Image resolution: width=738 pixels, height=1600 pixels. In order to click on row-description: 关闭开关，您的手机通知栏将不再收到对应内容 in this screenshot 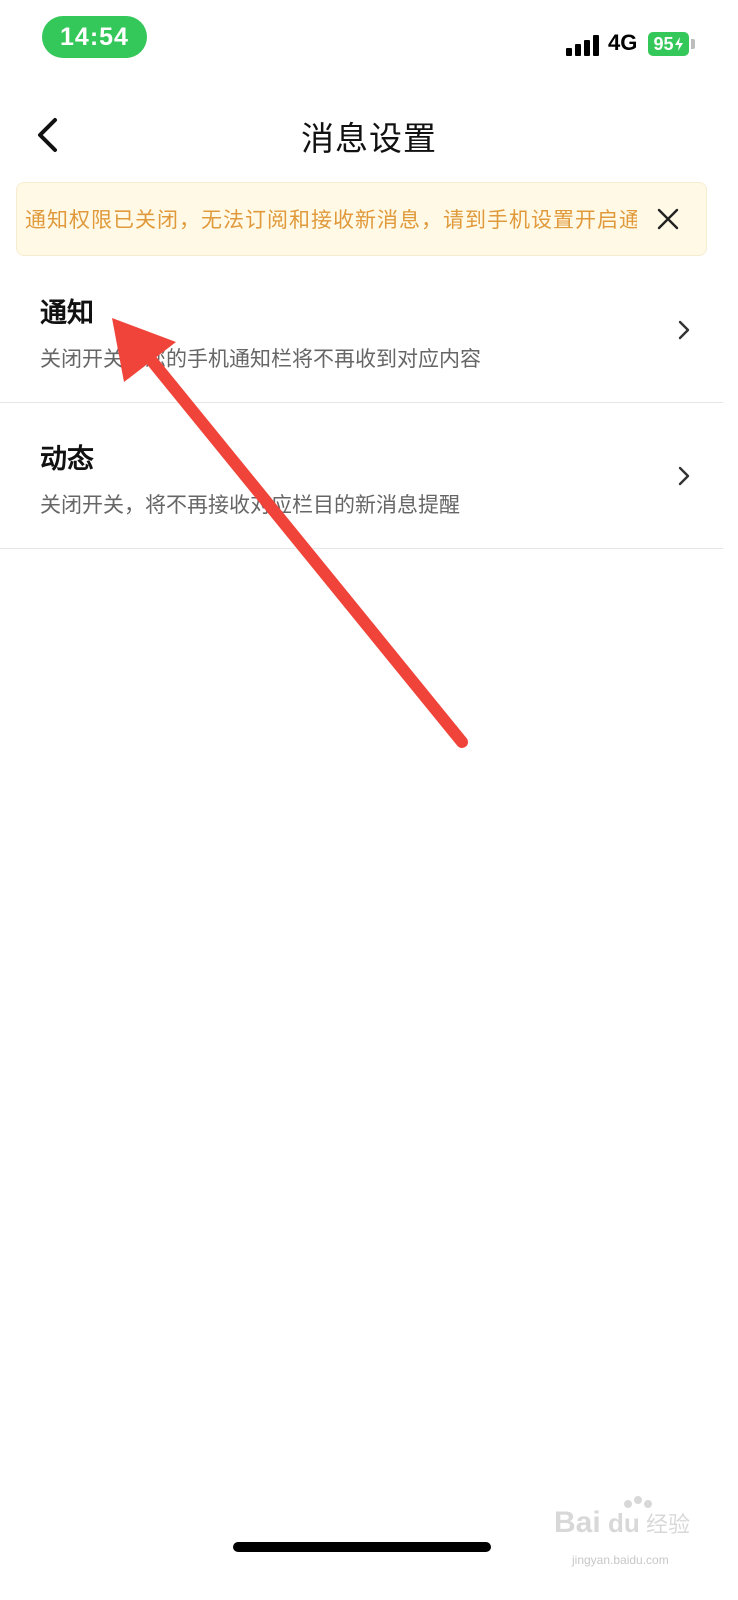, I will do `click(260, 359)`.